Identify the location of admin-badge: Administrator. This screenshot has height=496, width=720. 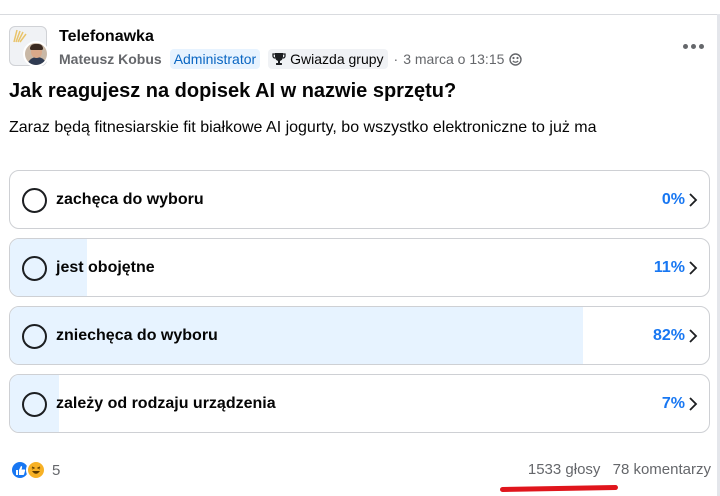
(215, 59).